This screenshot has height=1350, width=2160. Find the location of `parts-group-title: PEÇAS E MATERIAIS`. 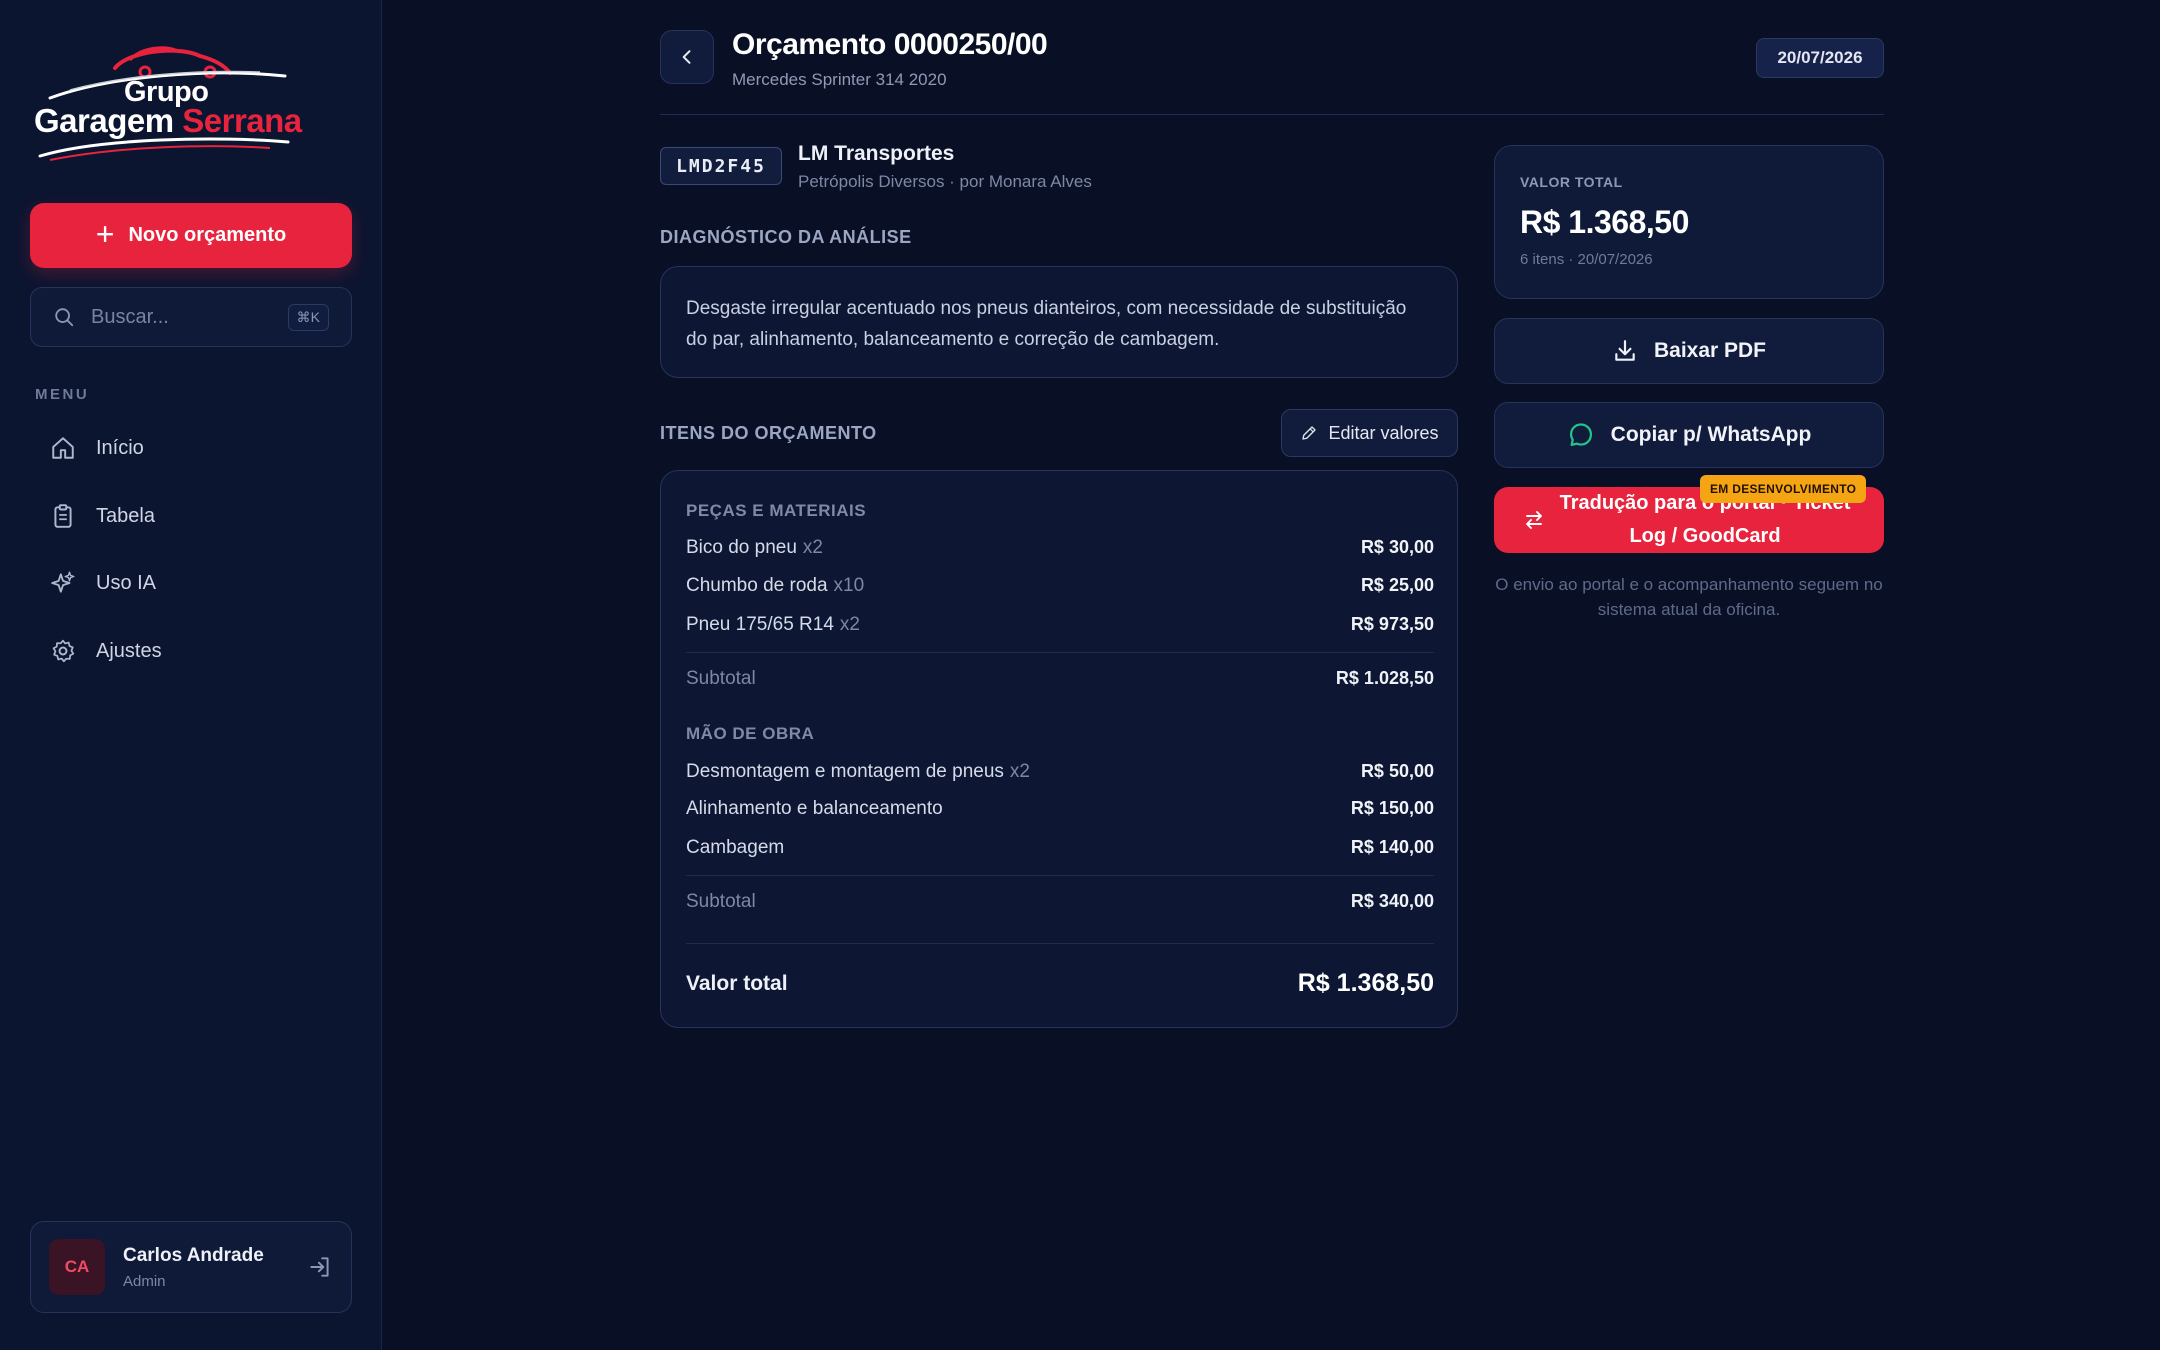

parts-group-title: PEÇAS E MATERIAIS is located at coordinates (776, 510).